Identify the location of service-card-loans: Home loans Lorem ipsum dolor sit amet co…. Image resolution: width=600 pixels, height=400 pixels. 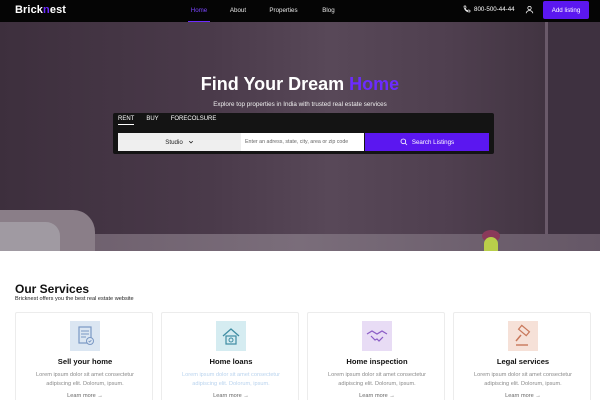
(230, 356).